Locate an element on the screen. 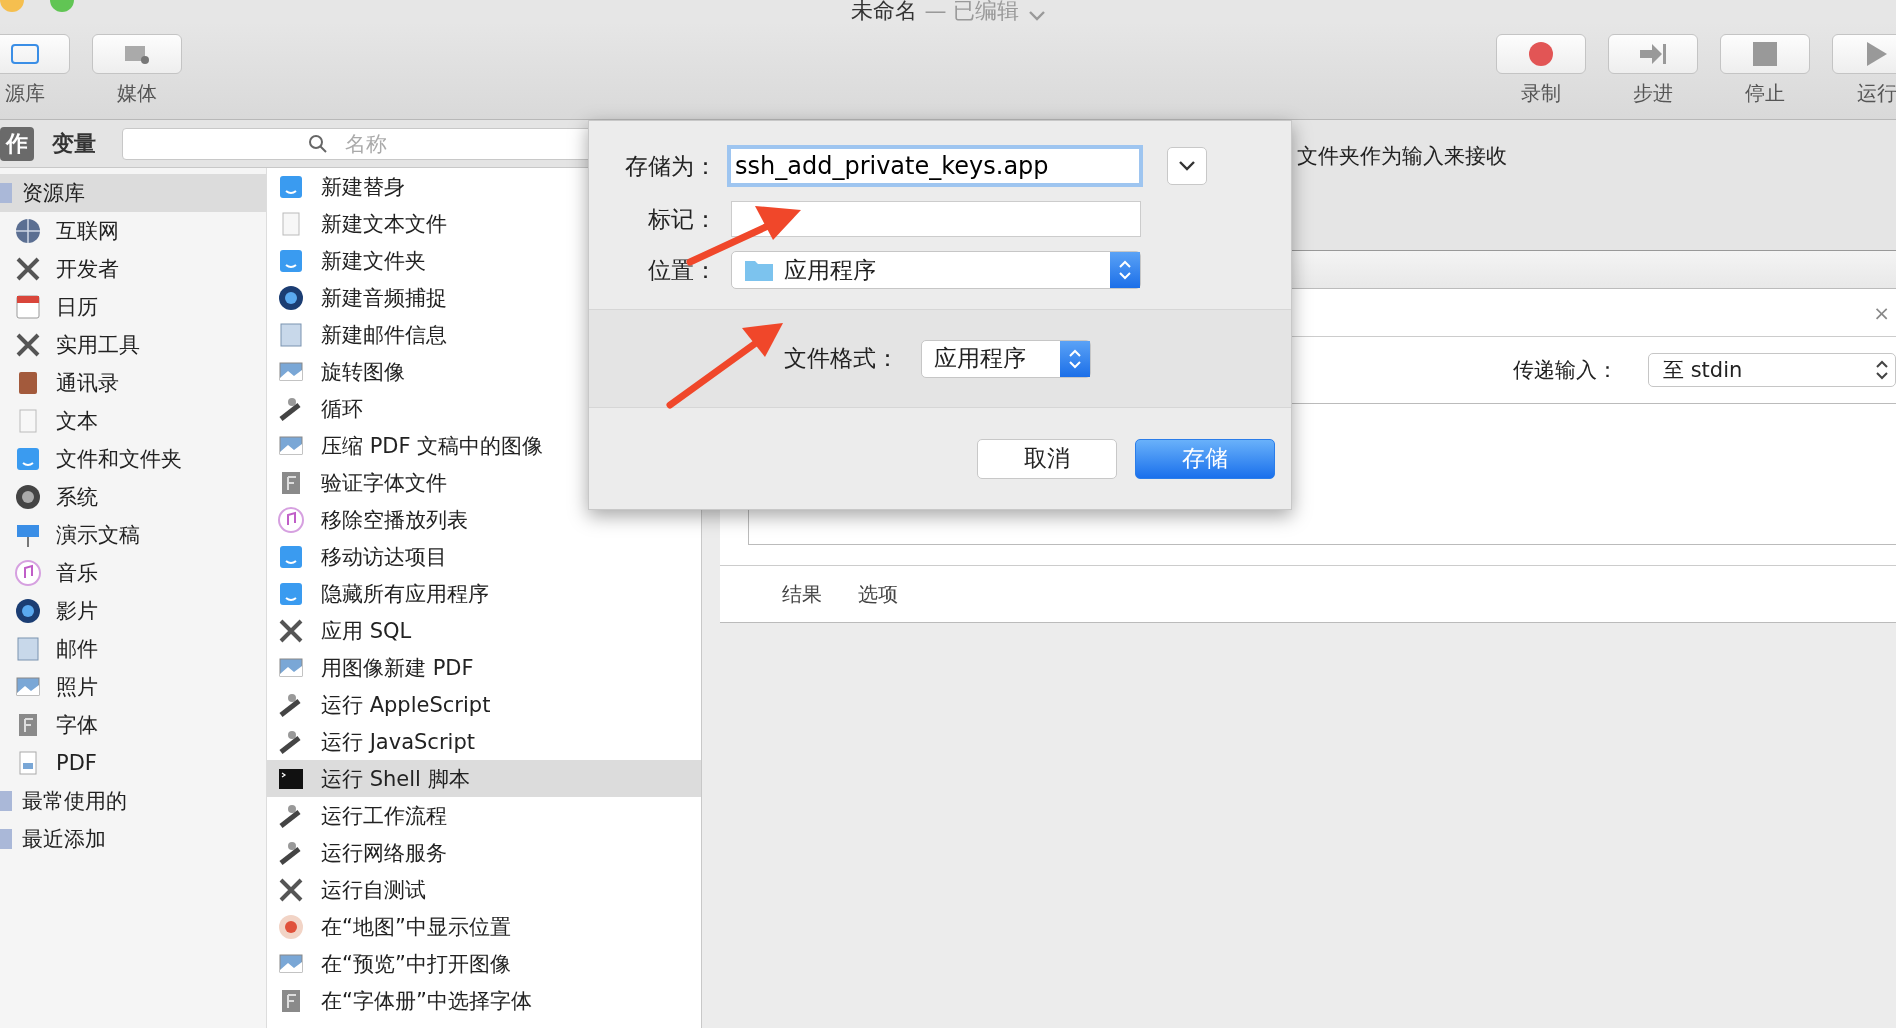 Image resolution: width=1896 pixels, height=1028 pixels. sidebar-item: PDF is located at coordinates (133, 763).